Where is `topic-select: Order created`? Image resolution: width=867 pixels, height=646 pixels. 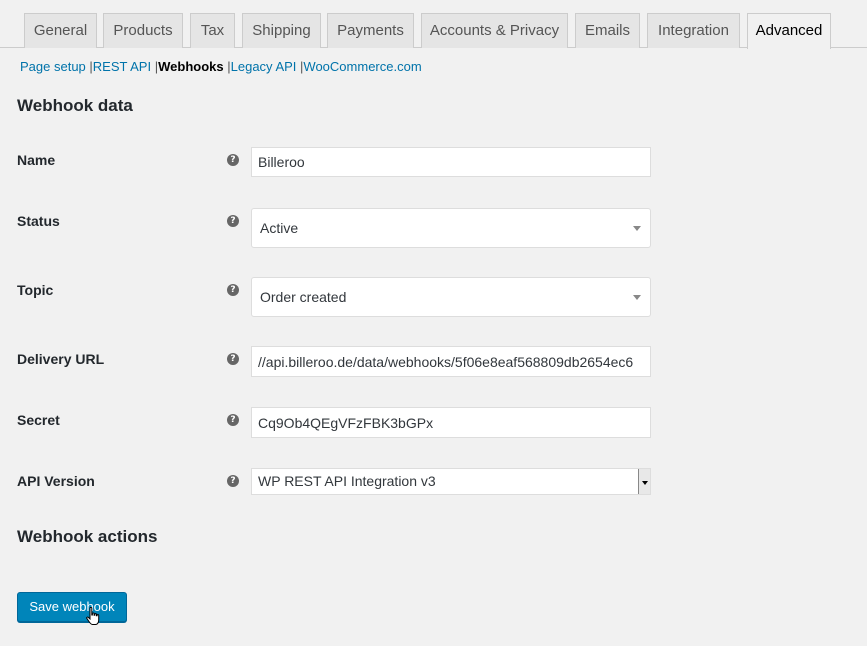
topic-select: Order created is located at coordinates (451, 297).